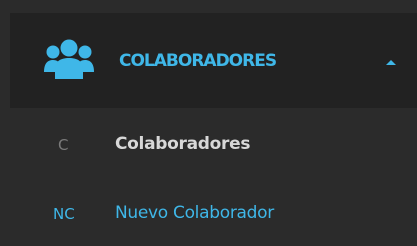 The image size is (417, 246). I want to click on menu-group-label: COLABORADORES, so click(198, 61).